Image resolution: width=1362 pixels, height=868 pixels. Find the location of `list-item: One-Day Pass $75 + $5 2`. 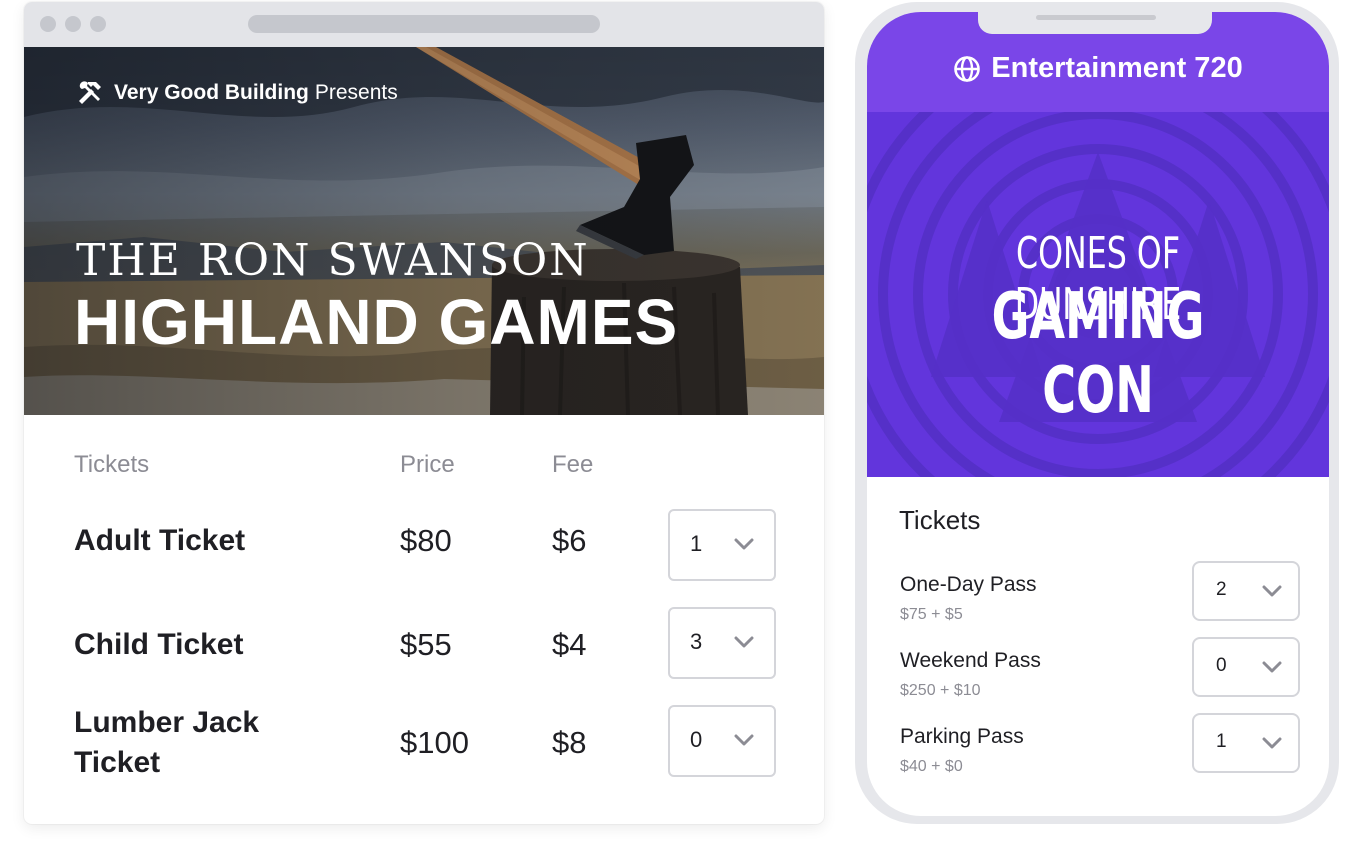

list-item: One-Day Pass $75 + $5 2 is located at coordinates (1098, 603).